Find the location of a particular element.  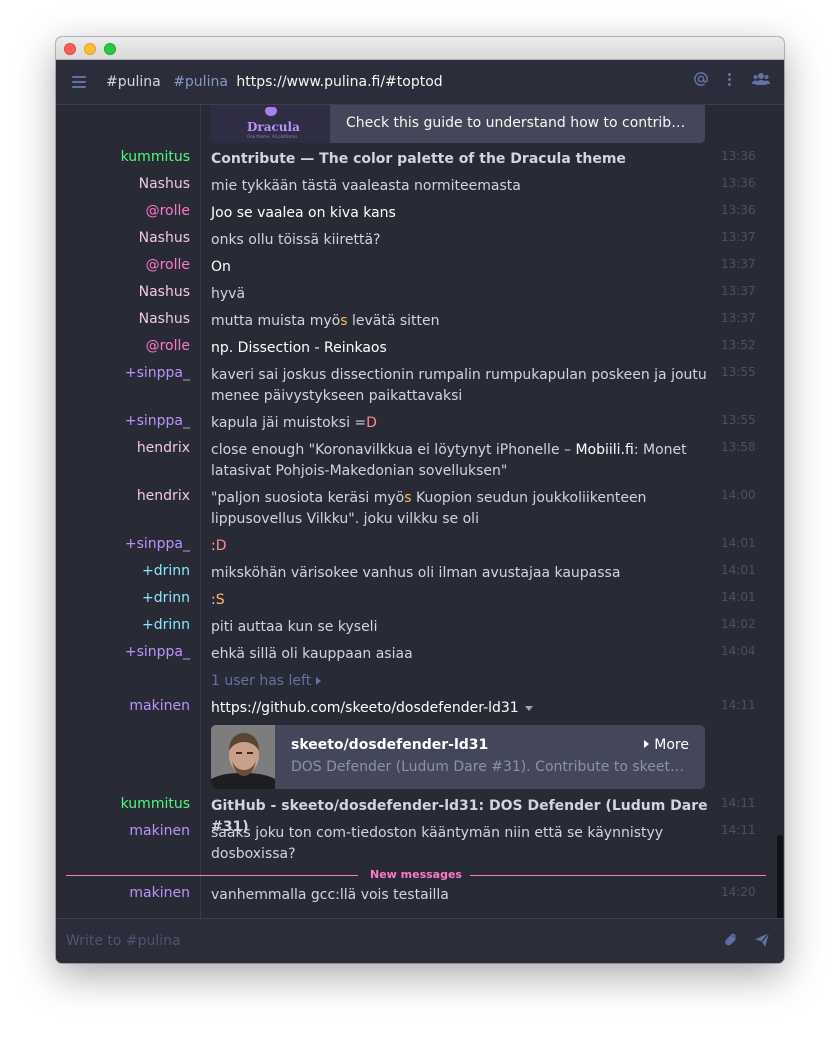

thumbnail-subtitle: One theme. All platforms. is located at coordinates (273, 136).